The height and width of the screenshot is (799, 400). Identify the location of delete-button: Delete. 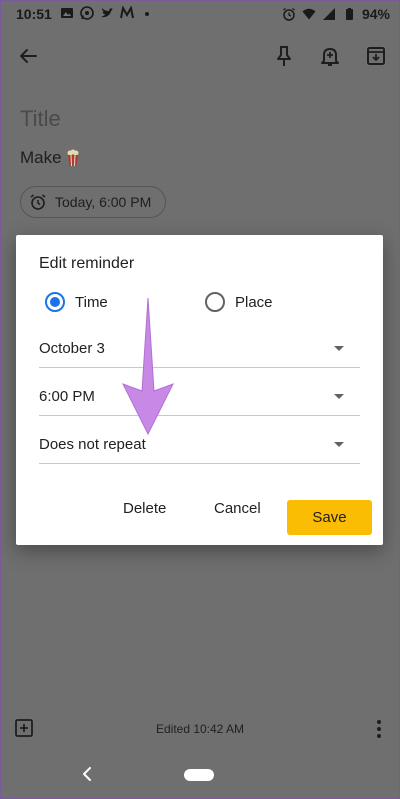
(144, 508).